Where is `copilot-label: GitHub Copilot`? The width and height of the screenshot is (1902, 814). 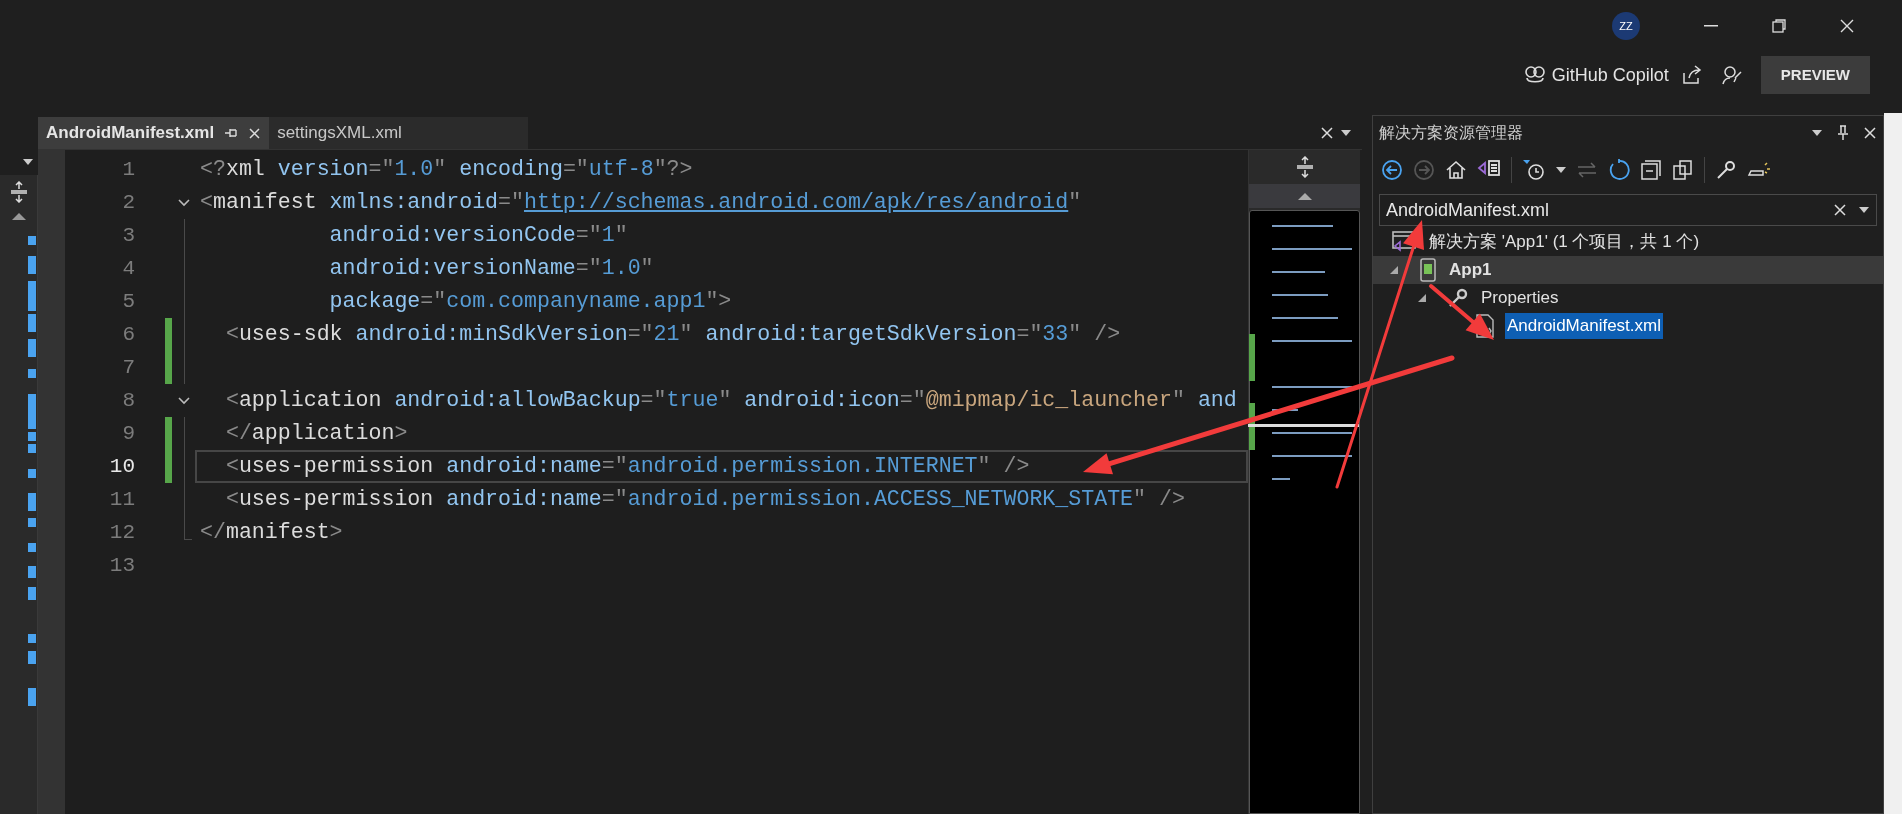 copilot-label: GitHub Copilot is located at coordinates (1610, 75).